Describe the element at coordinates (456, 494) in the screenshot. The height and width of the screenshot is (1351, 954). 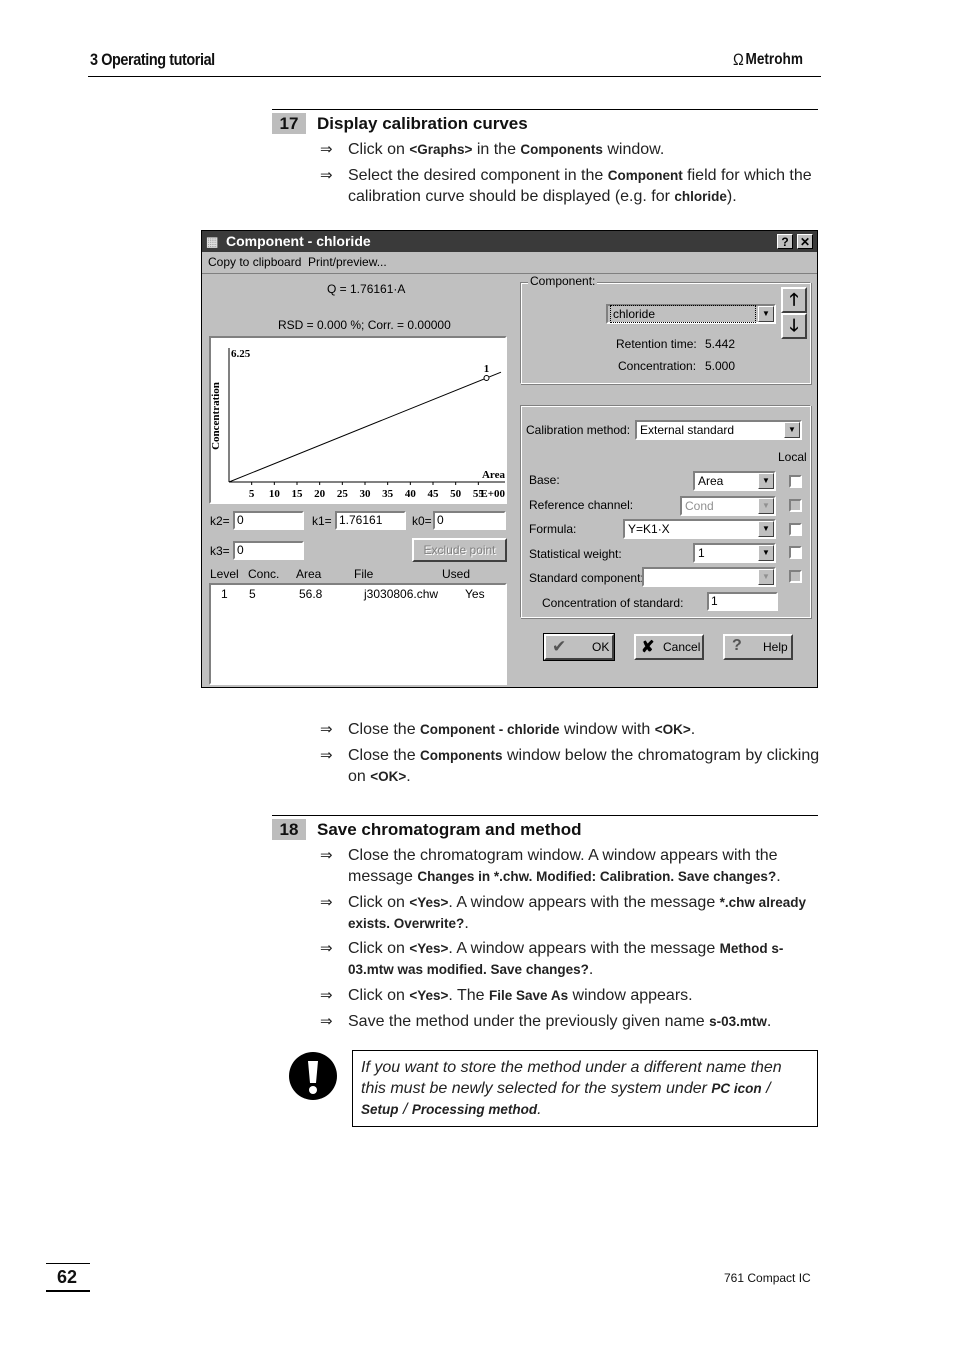
I see `x-tick-label: 50` at that location.